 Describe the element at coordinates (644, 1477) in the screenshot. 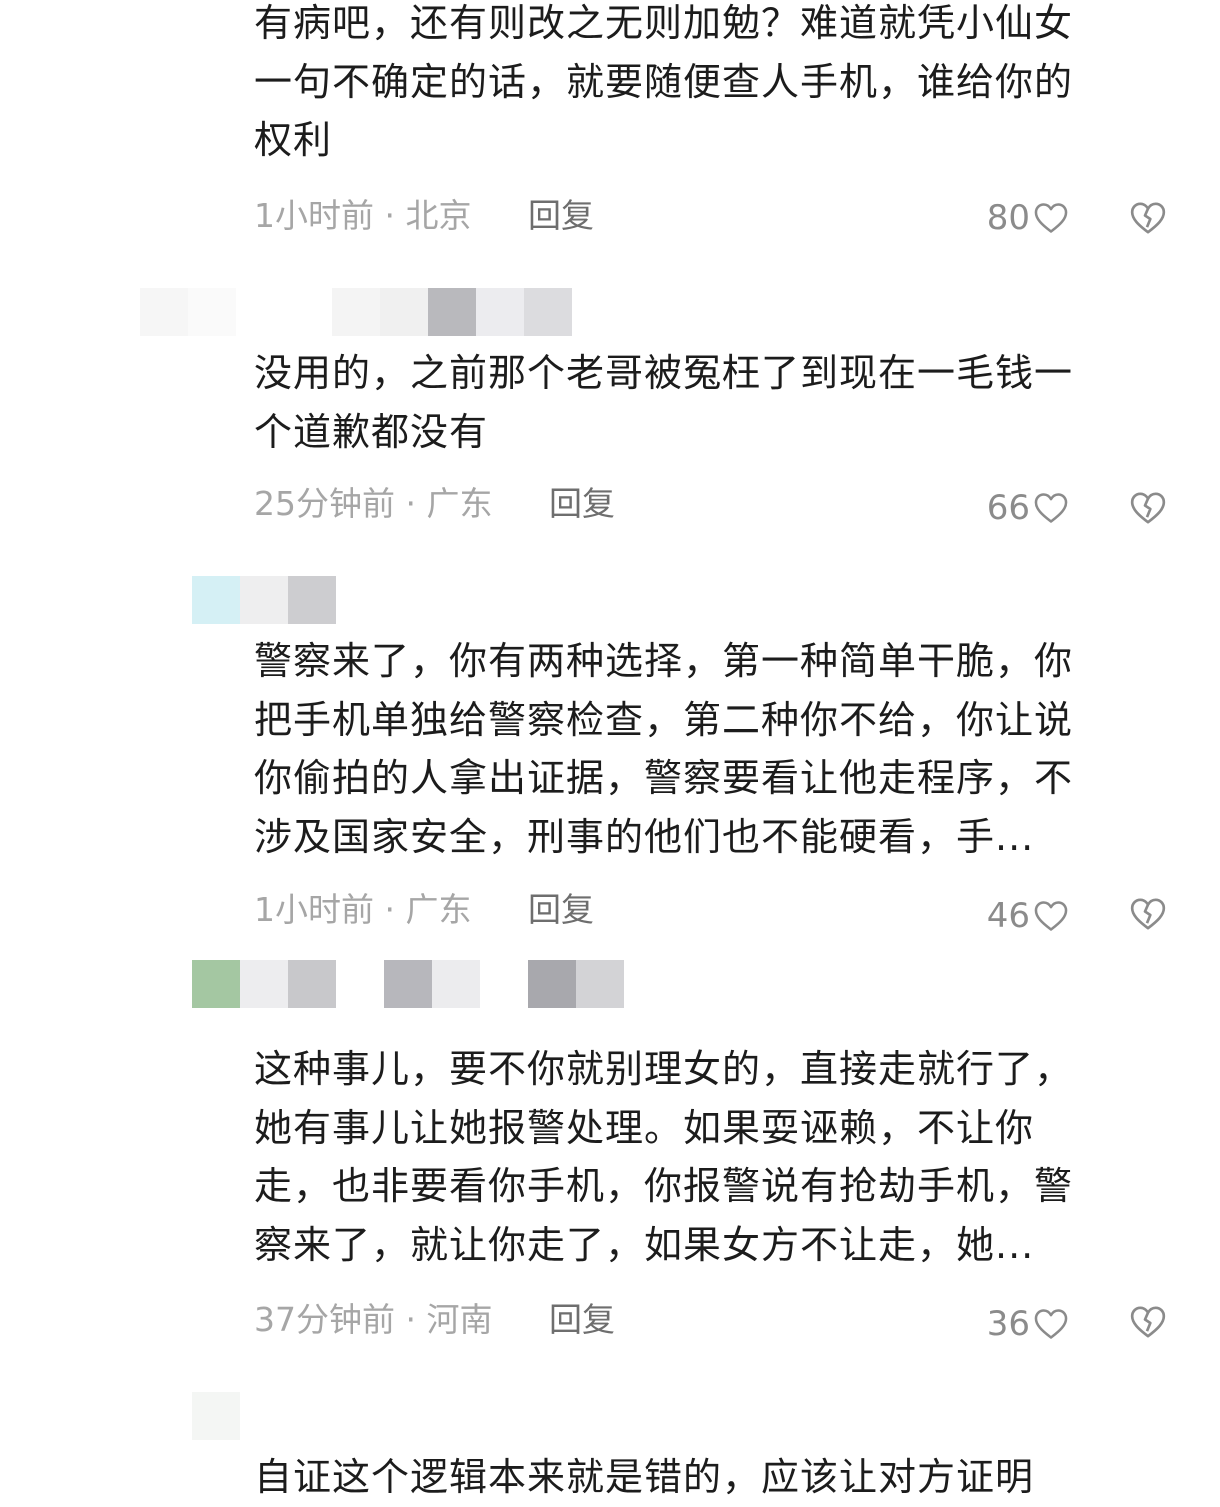

I see `comment-text: 自证这个逻辑本来就是错的，应该让对方证明` at that location.